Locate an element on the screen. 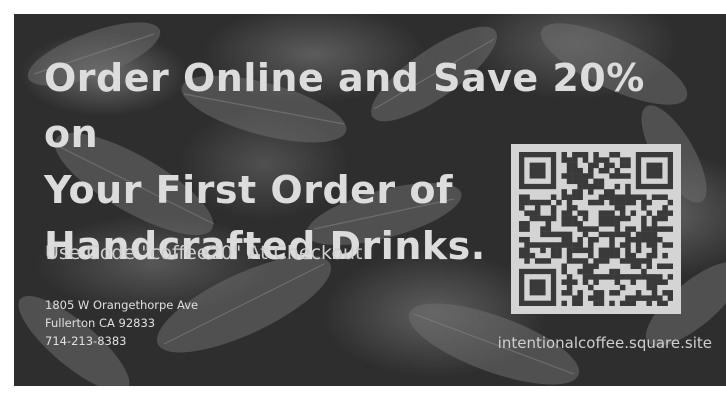 This screenshot has height=394, width=726. qr-code-icon is located at coordinates (596, 229).